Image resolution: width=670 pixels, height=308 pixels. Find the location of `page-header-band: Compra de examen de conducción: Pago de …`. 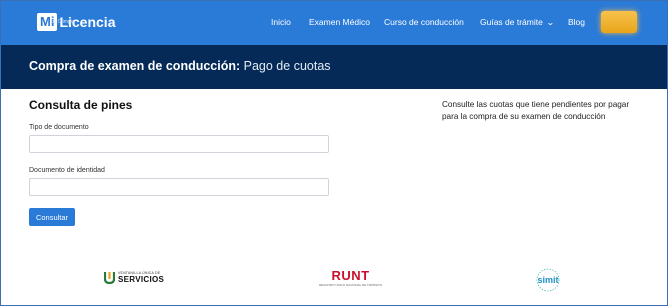

page-header-band: Compra de examen de conducción: Pago de … is located at coordinates (334, 67).